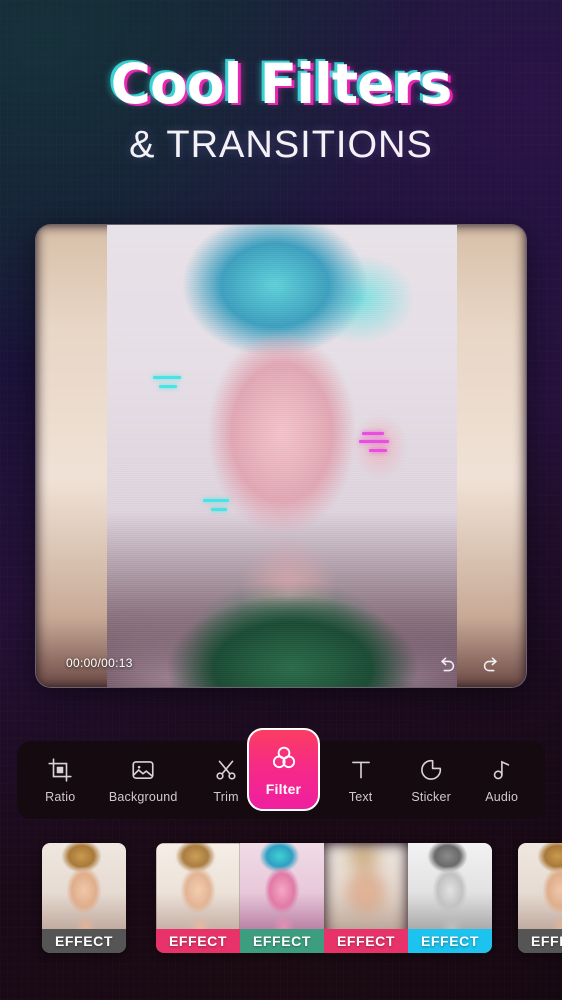 Image resolution: width=562 pixels, height=1000 pixels. What do you see at coordinates (143, 770) in the screenshot?
I see `image-icon` at bounding box center [143, 770].